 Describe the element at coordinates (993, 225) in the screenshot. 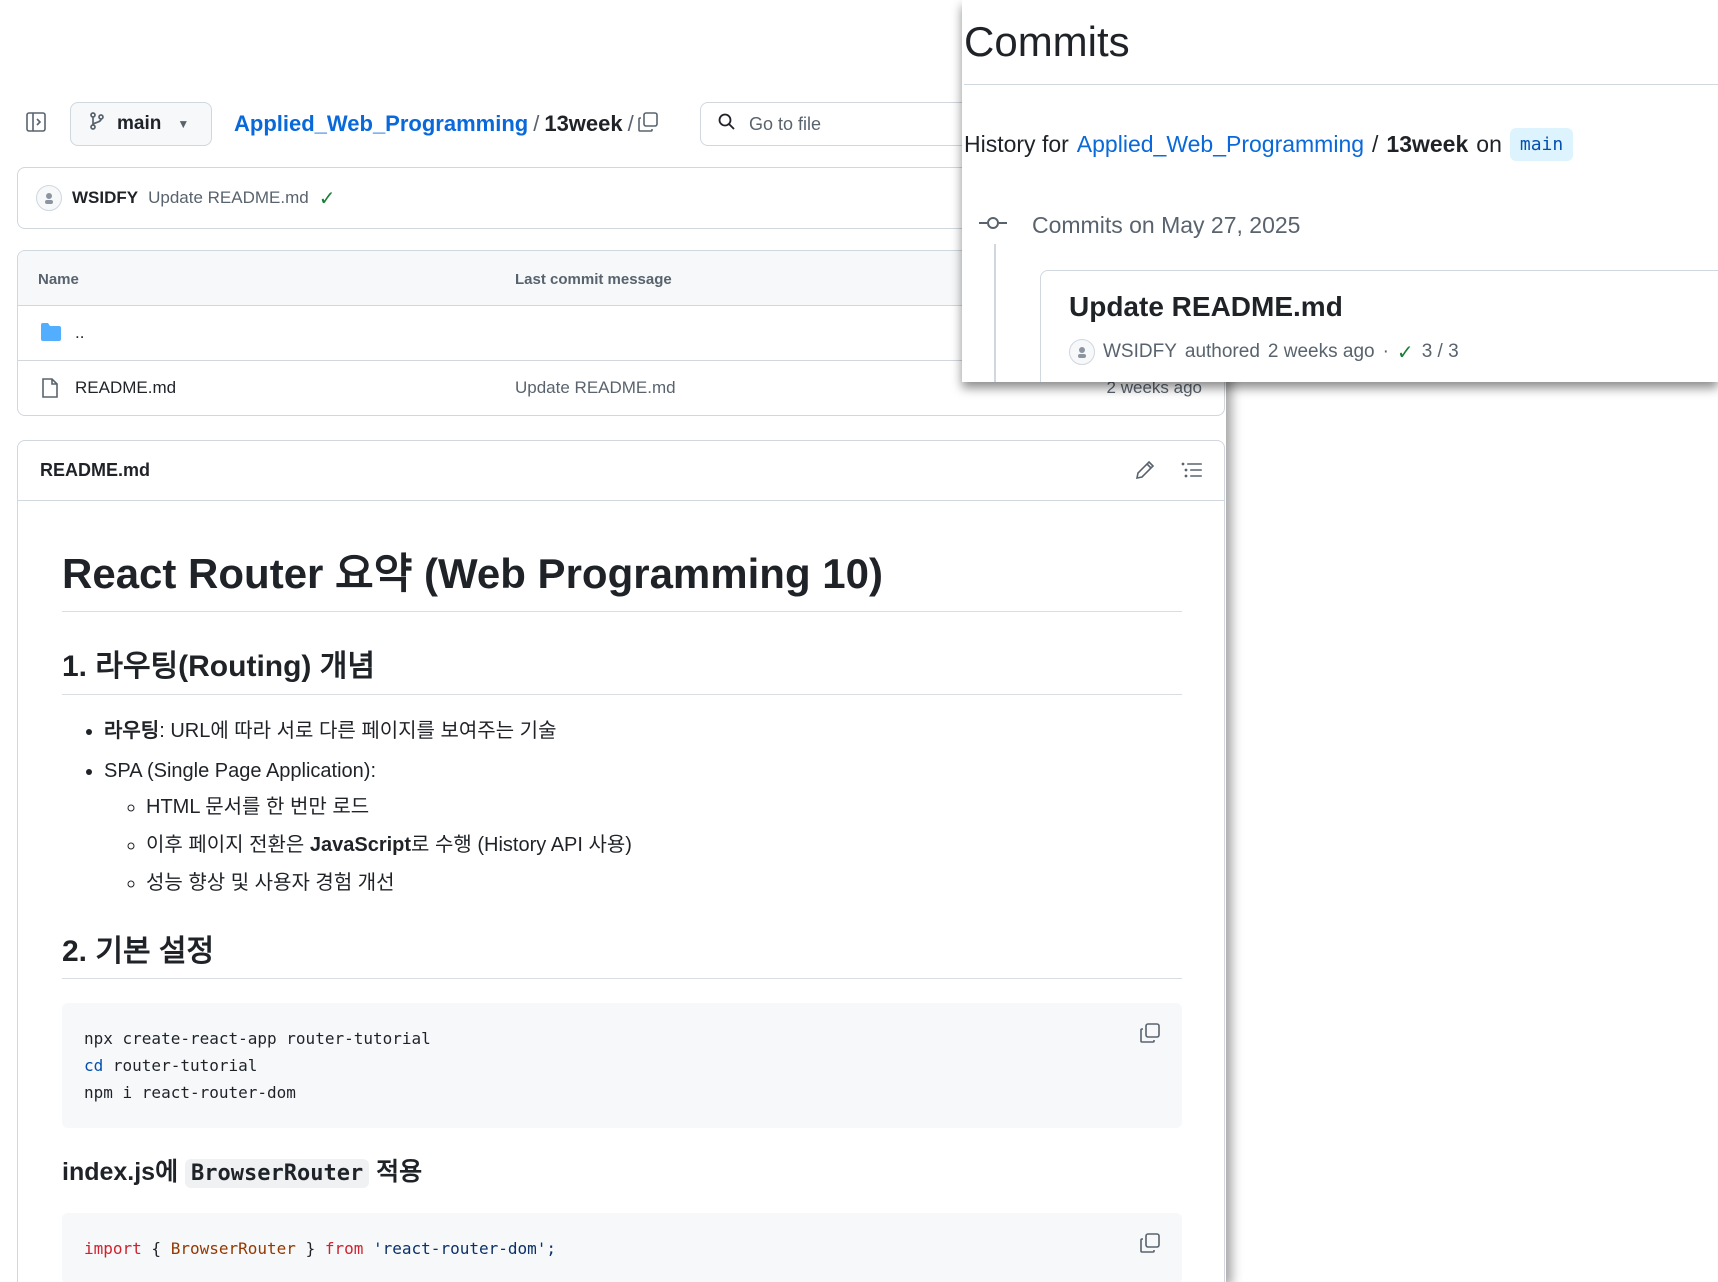

I see `git-commit-icon` at that location.